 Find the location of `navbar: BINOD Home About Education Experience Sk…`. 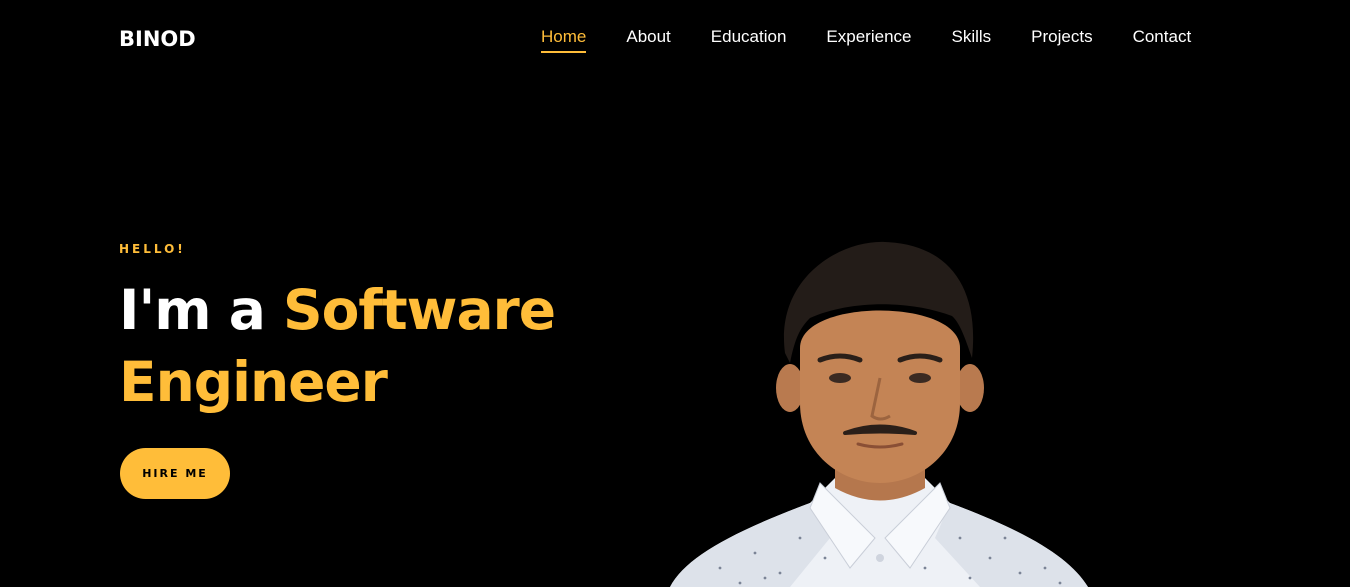

navbar: BINOD Home About Education Experience Sk… is located at coordinates (675, 39).